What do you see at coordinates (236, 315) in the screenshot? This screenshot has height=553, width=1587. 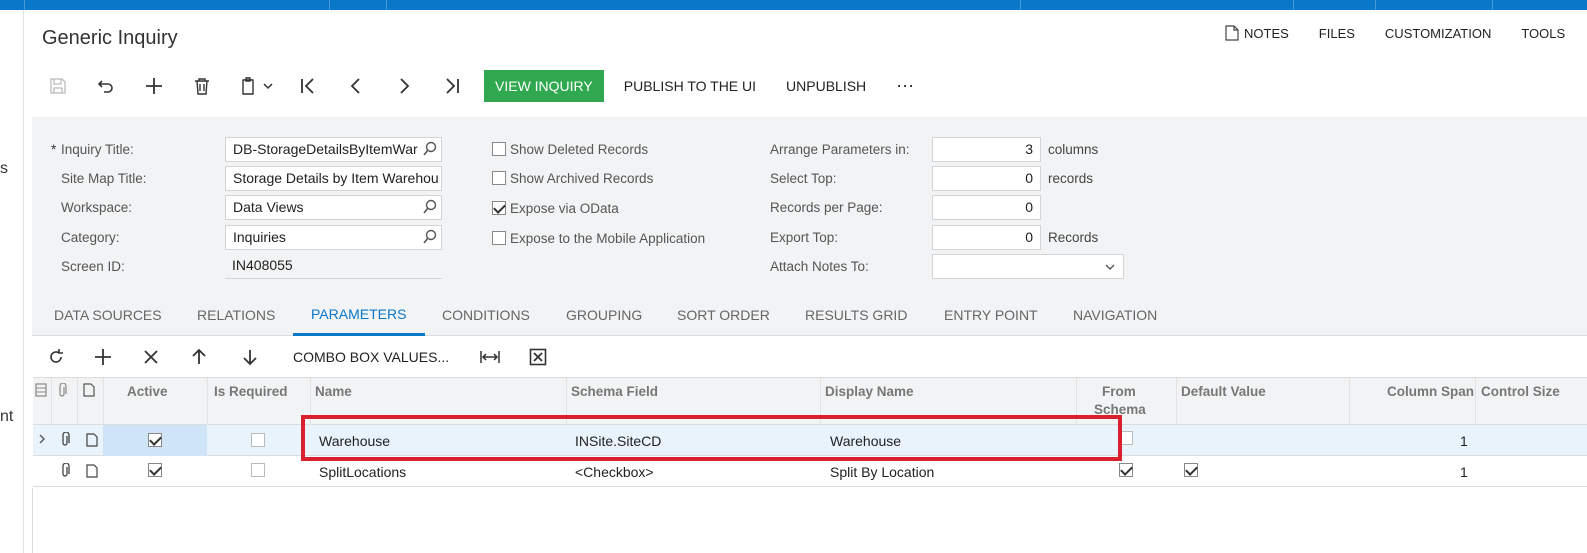 I see `tab-relations: RELATIONS` at bounding box center [236, 315].